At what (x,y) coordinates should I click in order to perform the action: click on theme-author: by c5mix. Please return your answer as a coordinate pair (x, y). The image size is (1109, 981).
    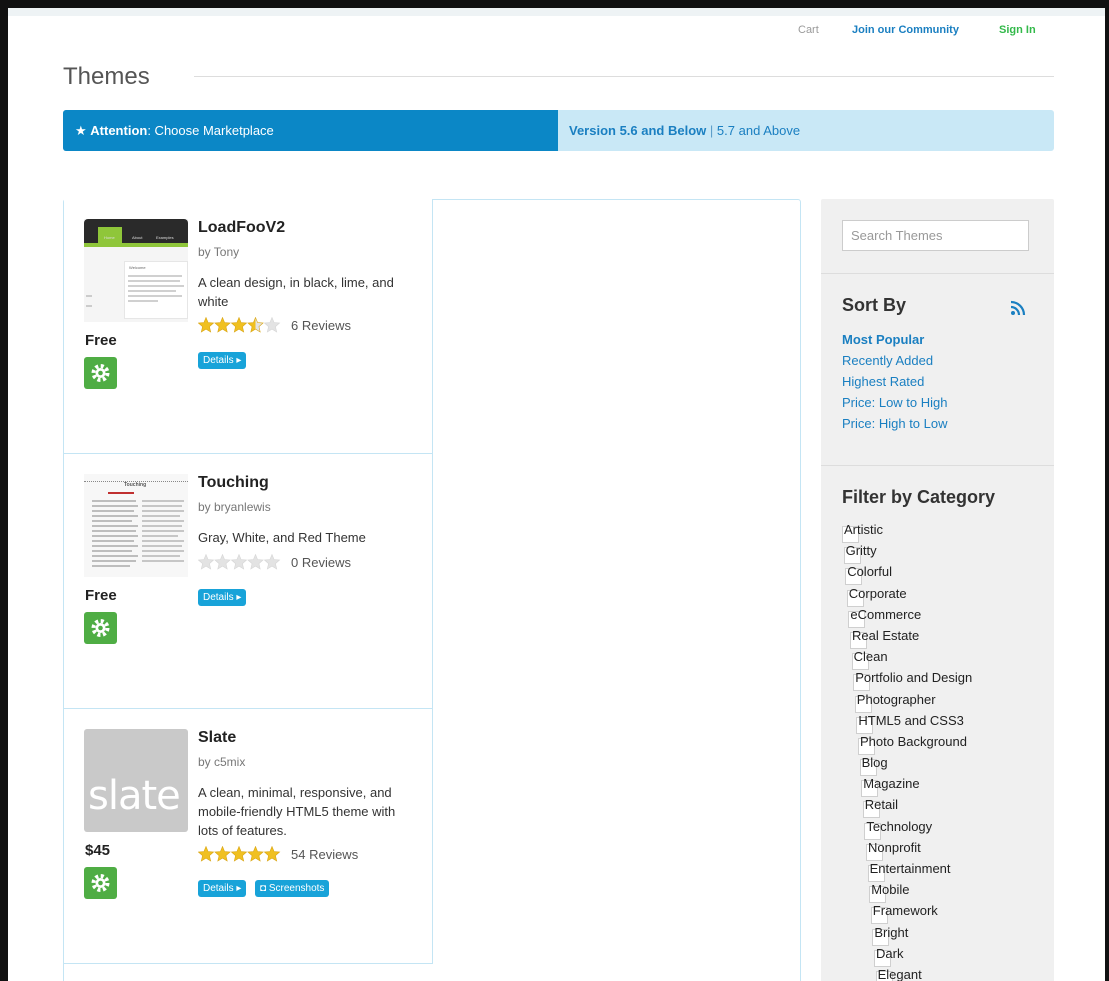
    Looking at the image, I should click on (221, 762).